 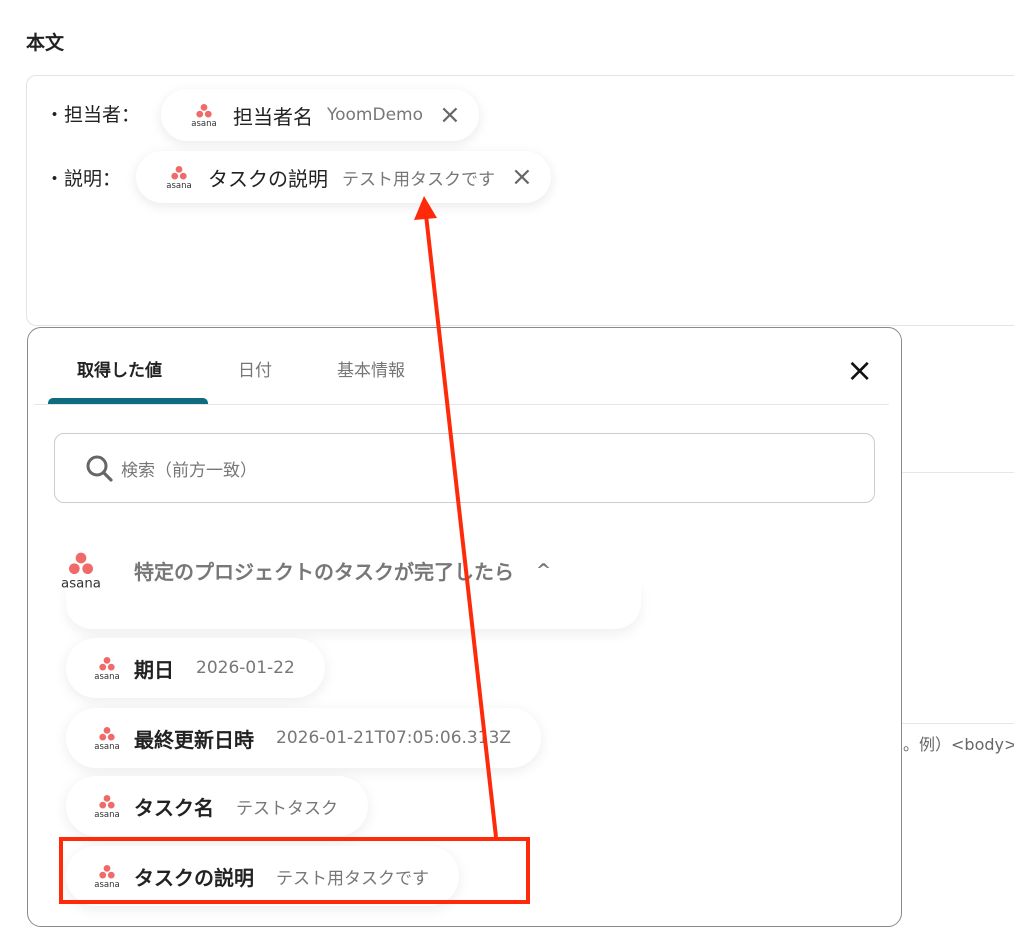 I want to click on arrow-head-icon, so click(x=425, y=208).